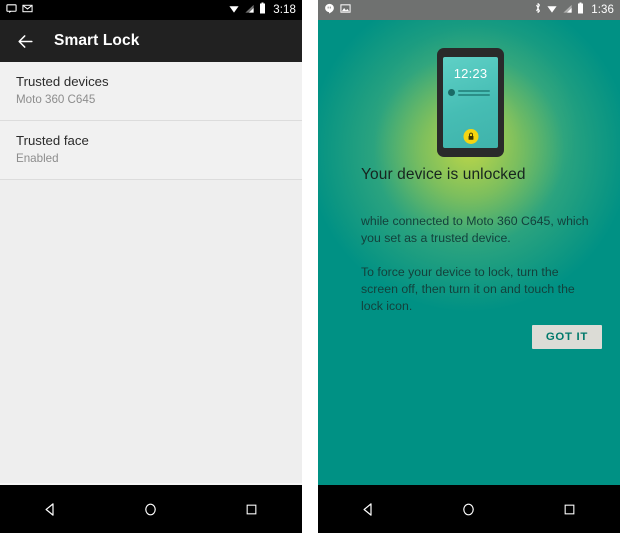  What do you see at coordinates (345, 10) in the screenshot?
I see `photos-icon` at bounding box center [345, 10].